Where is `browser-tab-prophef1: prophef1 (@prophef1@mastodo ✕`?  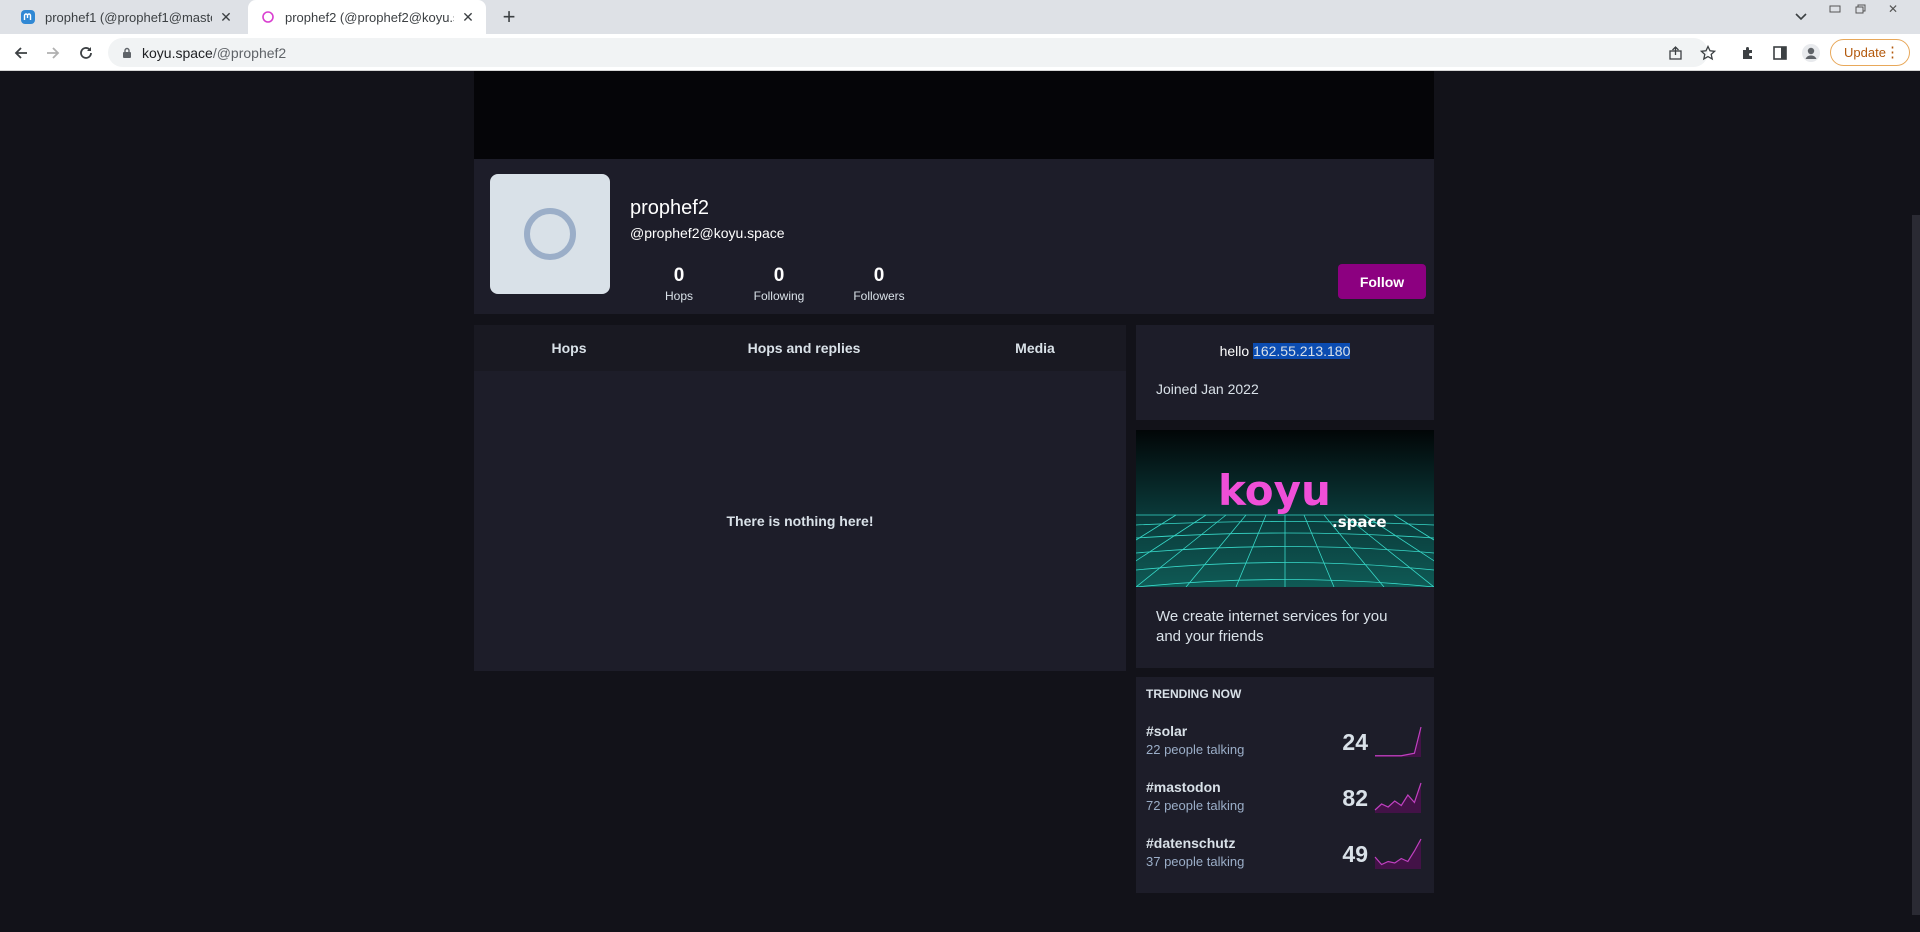
browser-tab-prophef1: prophef1 (@prophef1@mastodo ✕ is located at coordinates (126, 17).